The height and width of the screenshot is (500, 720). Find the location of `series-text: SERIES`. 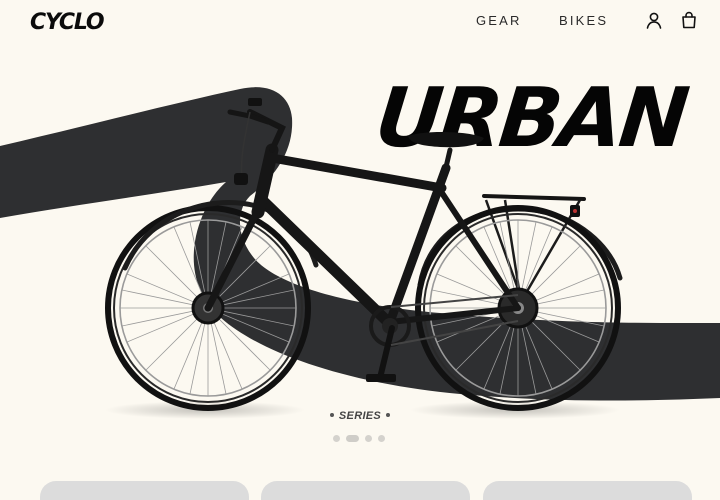

series-text: SERIES is located at coordinates (360, 416).